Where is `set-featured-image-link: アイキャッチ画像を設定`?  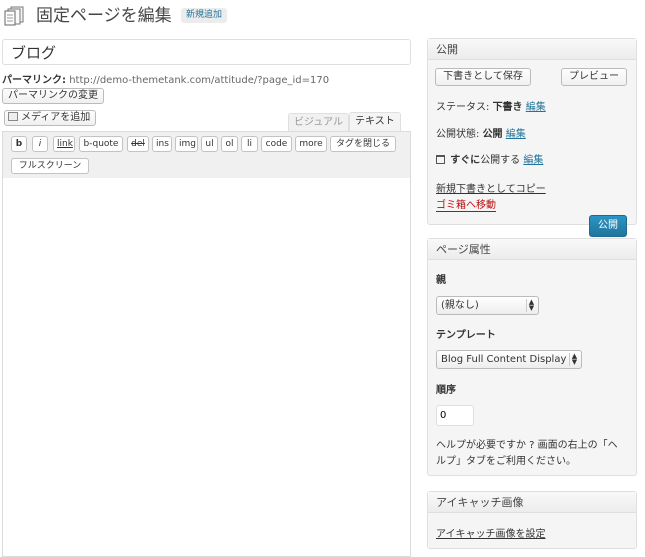 set-featured-image-link: アイキャッチ画像を設定 is located at coordinates (491, 532).